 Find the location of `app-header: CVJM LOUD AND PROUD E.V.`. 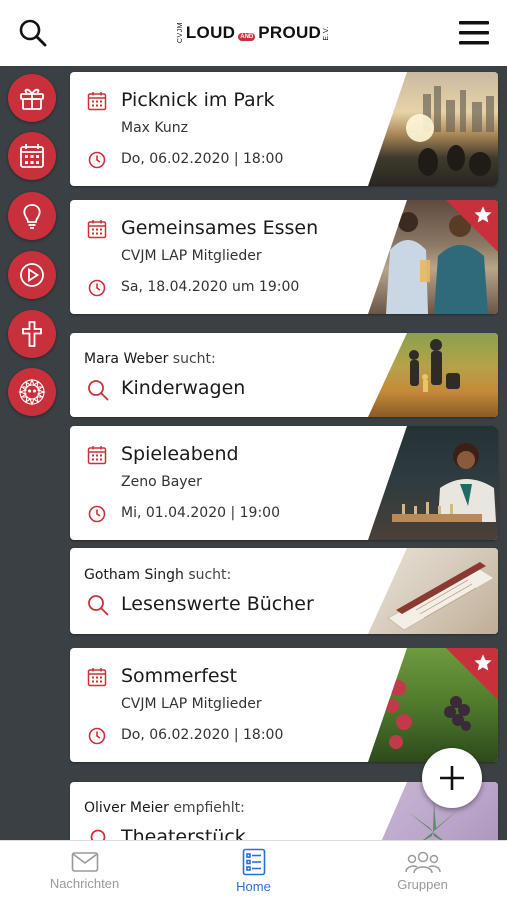

app-header: CVJM LOUD AND PROUD E.V. is located at coordinates (253, 33).